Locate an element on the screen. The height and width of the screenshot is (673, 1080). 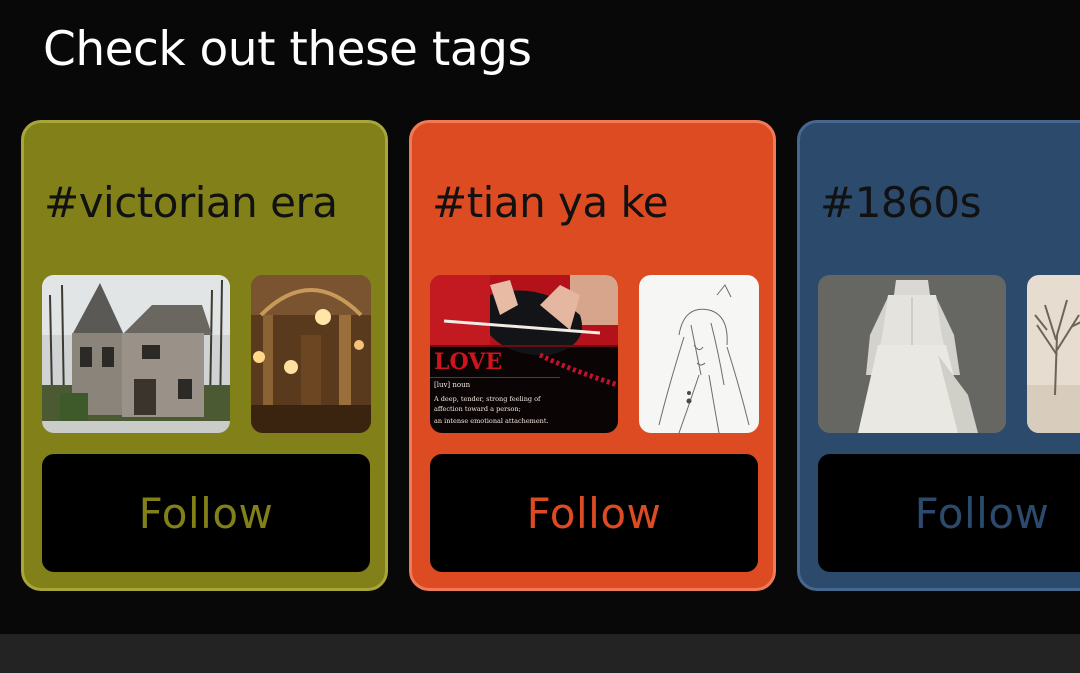
image-text-line-1: A deep, tender, strong feeling of is located at coordinates (487, 399).